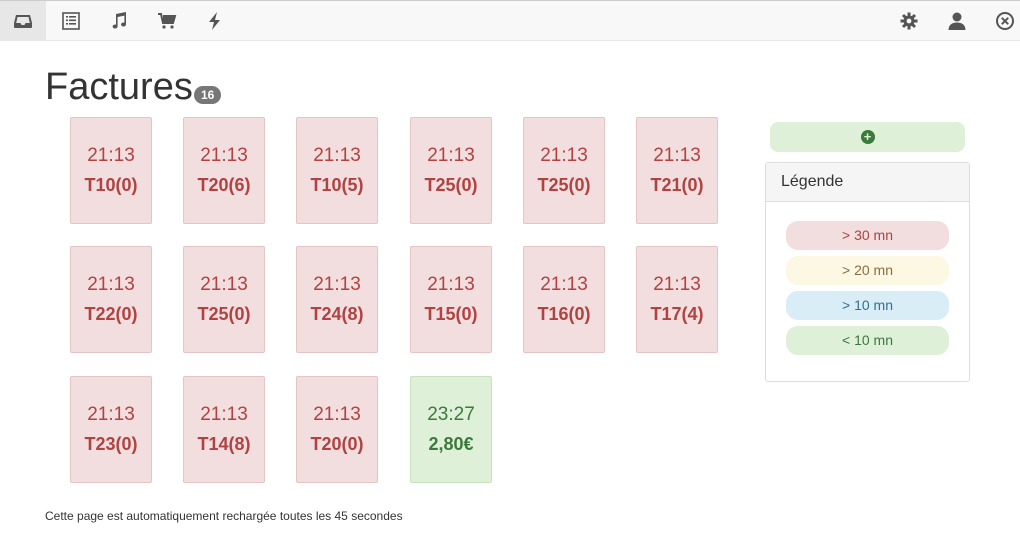 The height and width of the screenshot is (534, 1020). I want to click on legend-item-lt10: < 10 mn, so click(867, 340).